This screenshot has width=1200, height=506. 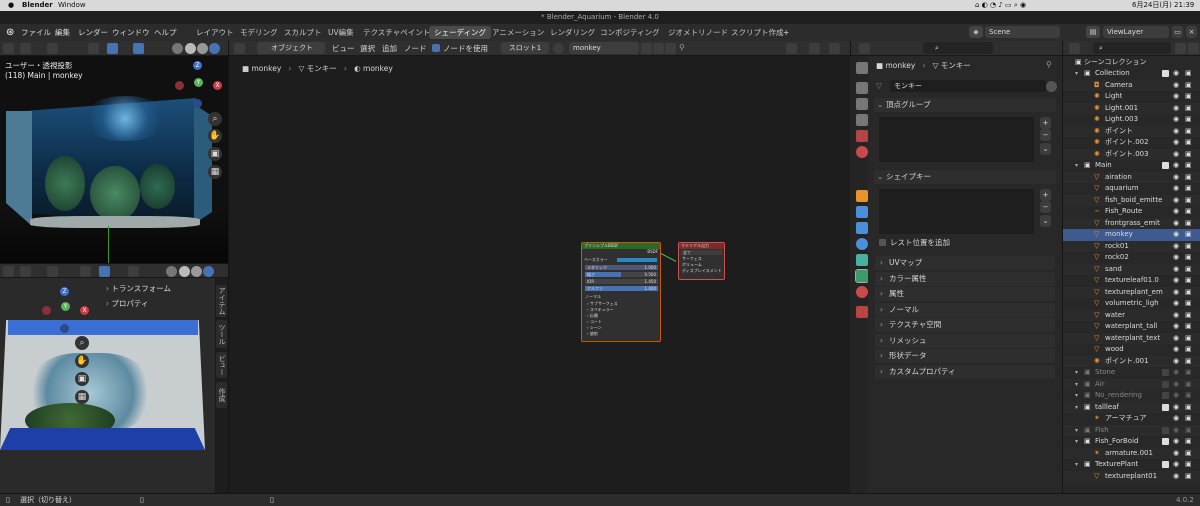 I want to click on scene-collection-label: ▣ シーンコレクション, so click(x=1111, y=62).